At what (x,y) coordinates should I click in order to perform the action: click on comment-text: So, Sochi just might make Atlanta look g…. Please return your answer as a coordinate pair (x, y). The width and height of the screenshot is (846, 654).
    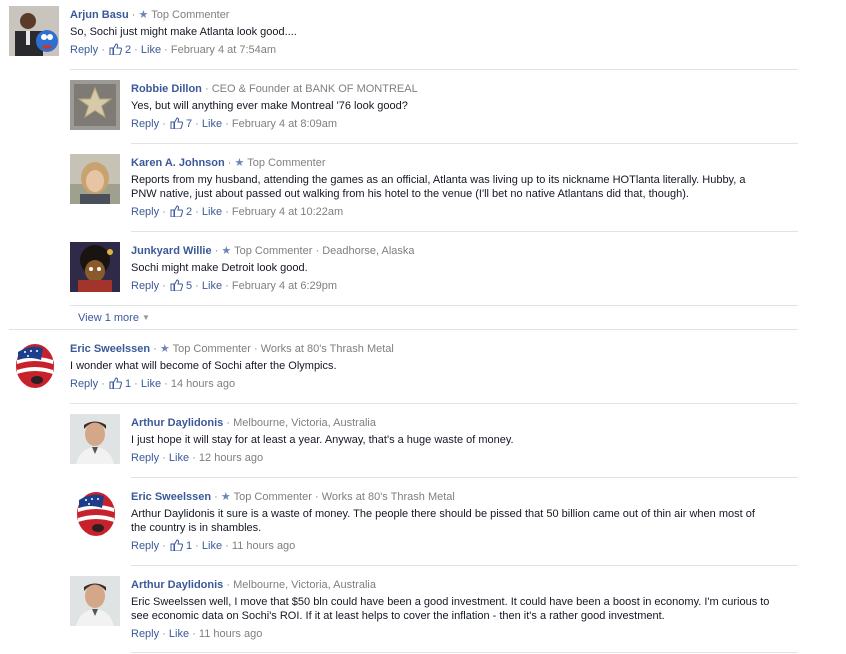
    Looking at the image, I should click on (183, 32).